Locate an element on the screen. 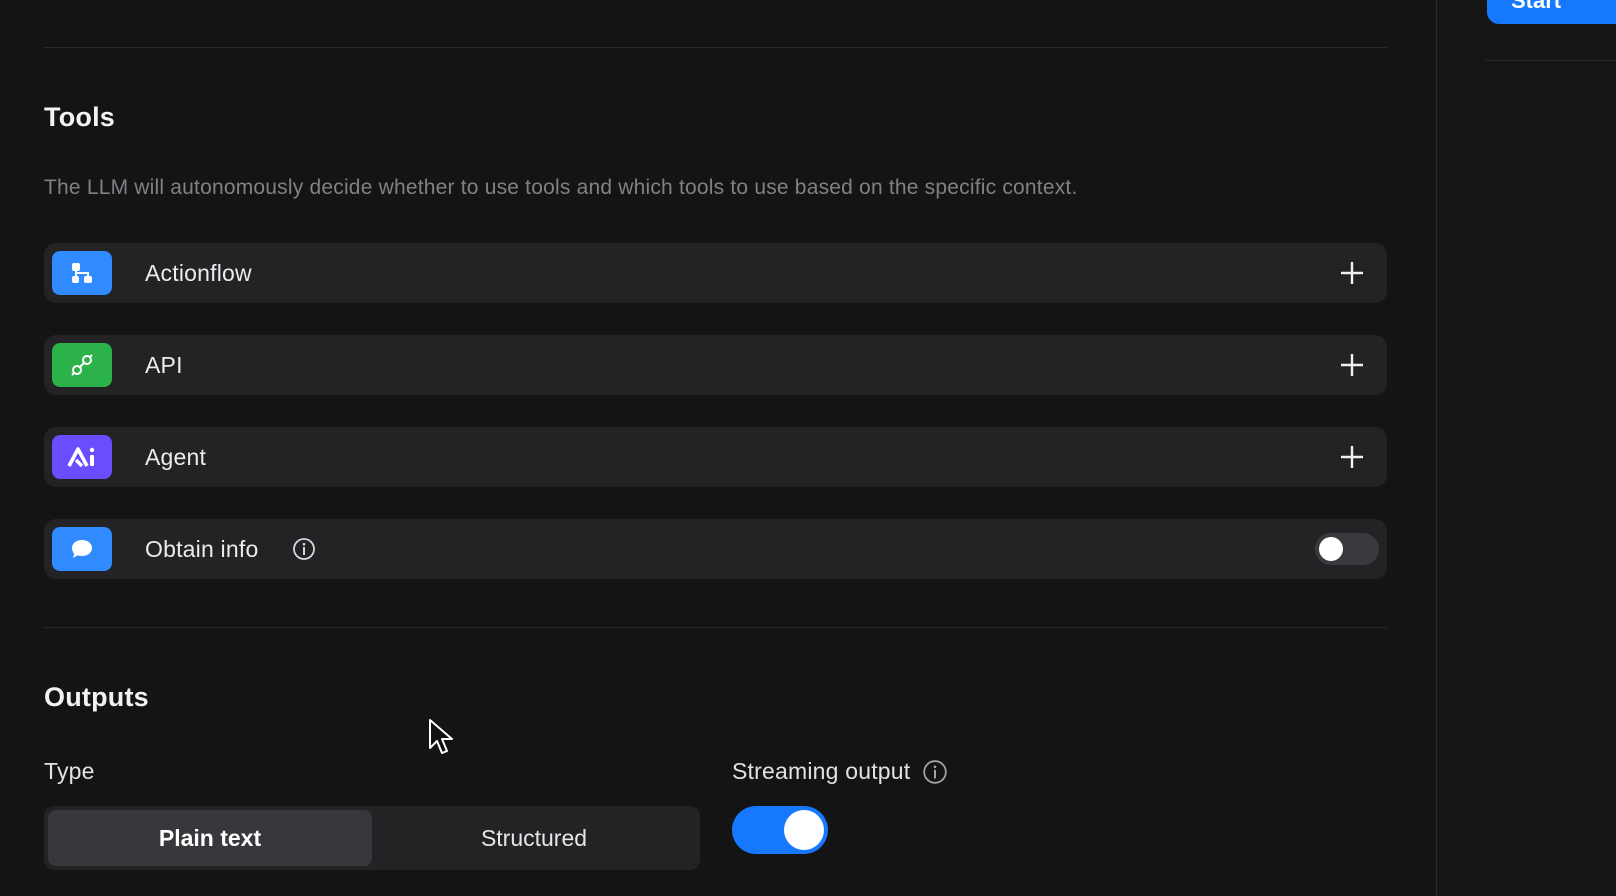 This screenshot has width=1616, height=896. tool-row-api: API is located at coordinates (715, 365).